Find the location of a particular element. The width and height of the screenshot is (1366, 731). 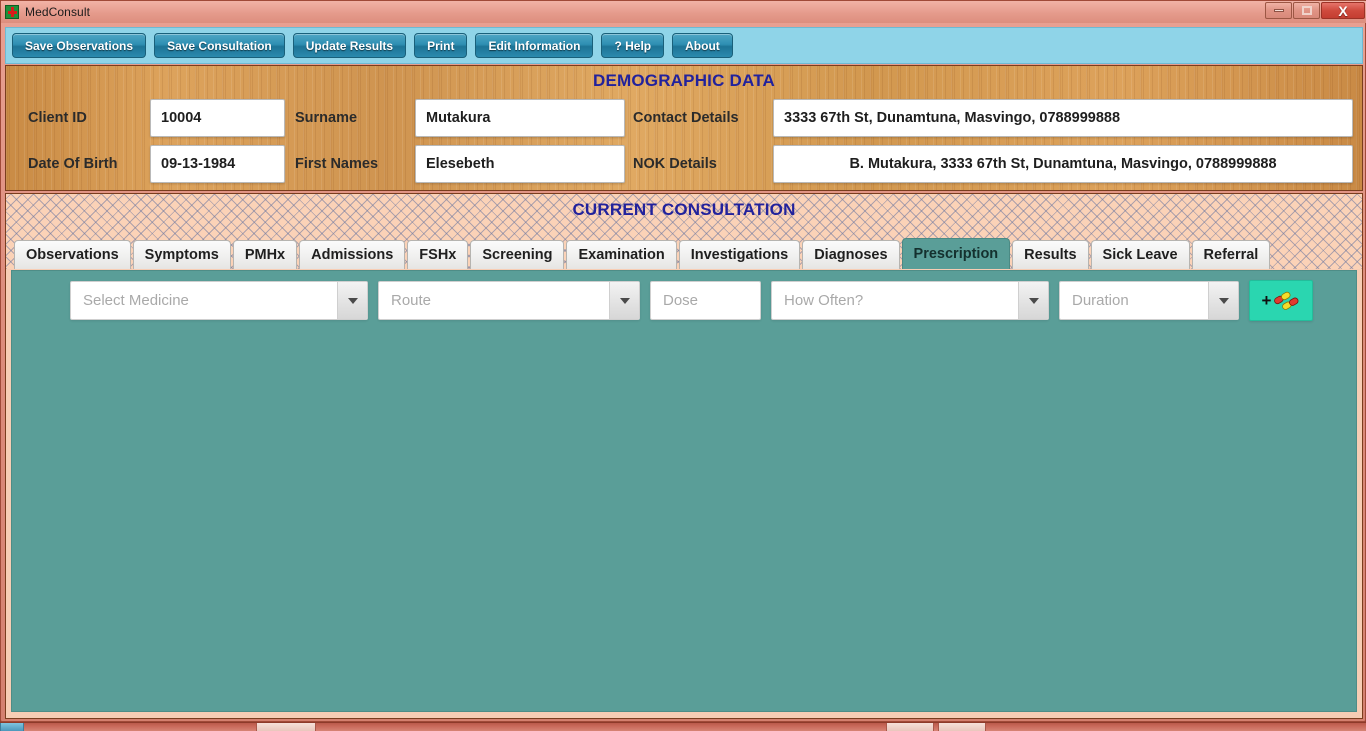

select-medicine-value: Select Medicine is located at coordinates (136, 300).